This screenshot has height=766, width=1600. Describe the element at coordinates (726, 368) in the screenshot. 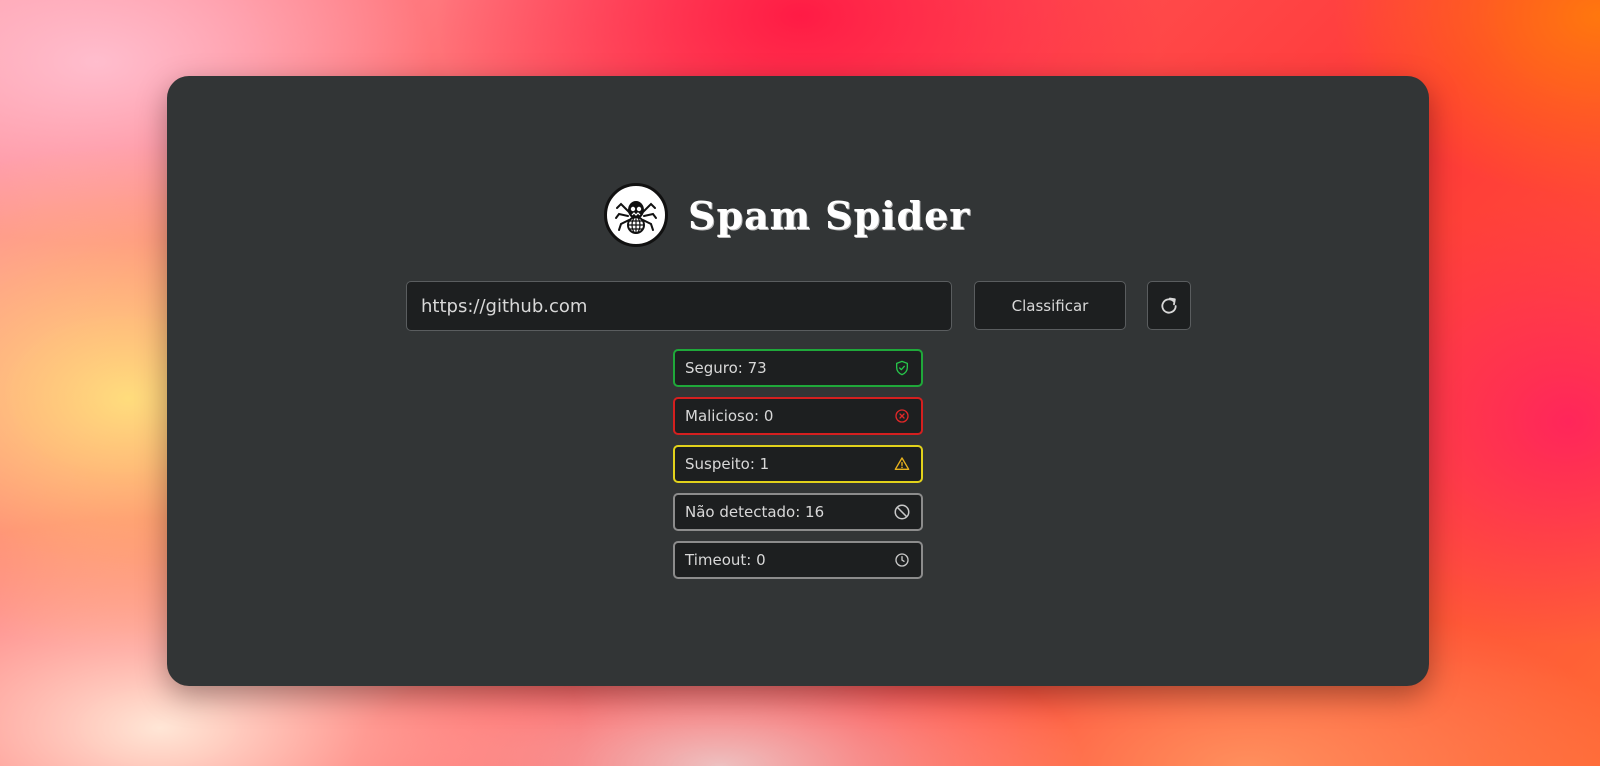

I see `result-label: Seguro: 73` at that location.